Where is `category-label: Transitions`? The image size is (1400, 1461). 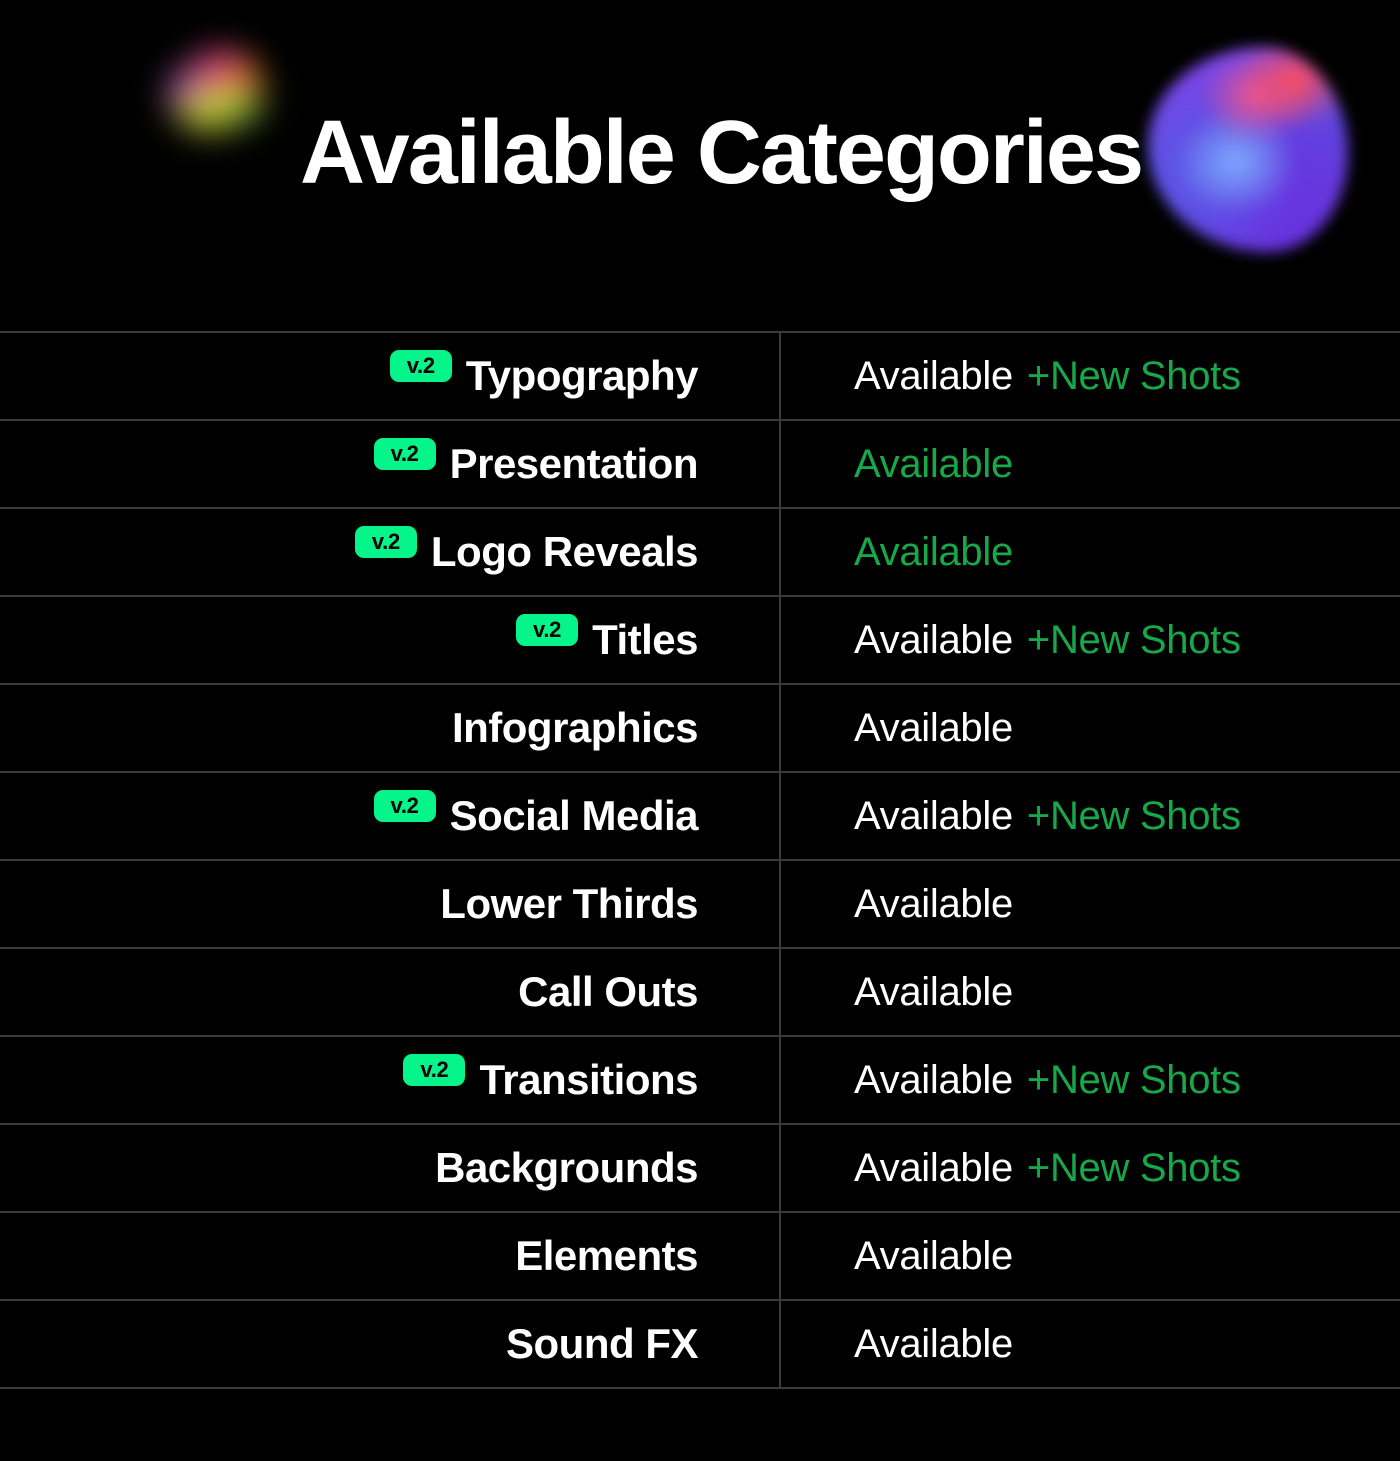 category-label: Transitions is located at coordinates (588, 1079).